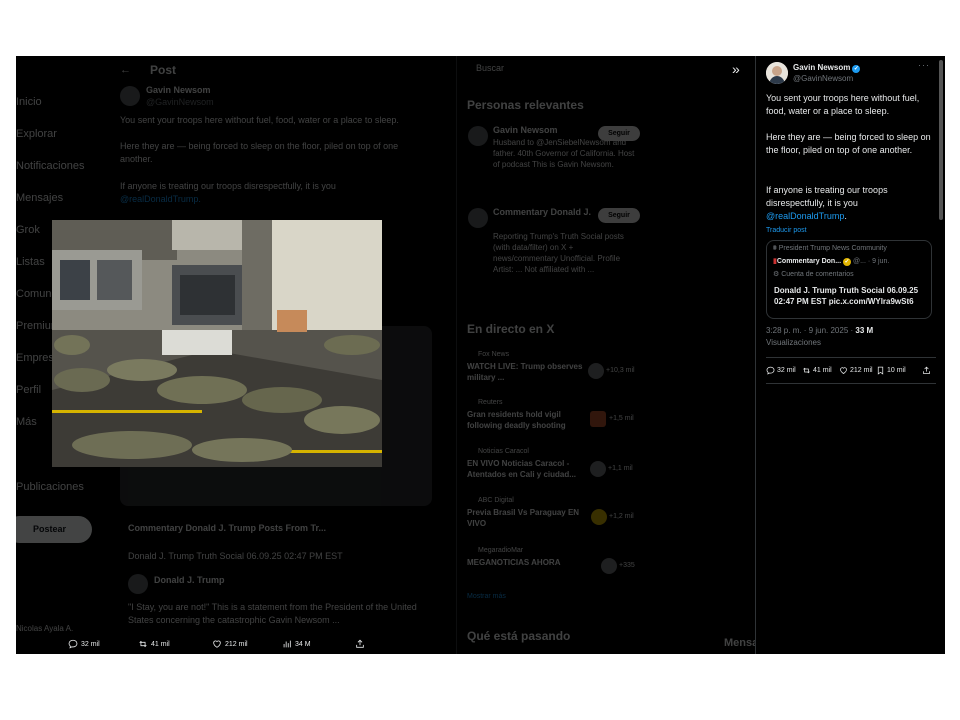 The height and width of the screenshot is (720, 960). What do you see at coordinates (163, 70) in the screenshot?
I see `header-title: Post` at bounding box center [163, 70].